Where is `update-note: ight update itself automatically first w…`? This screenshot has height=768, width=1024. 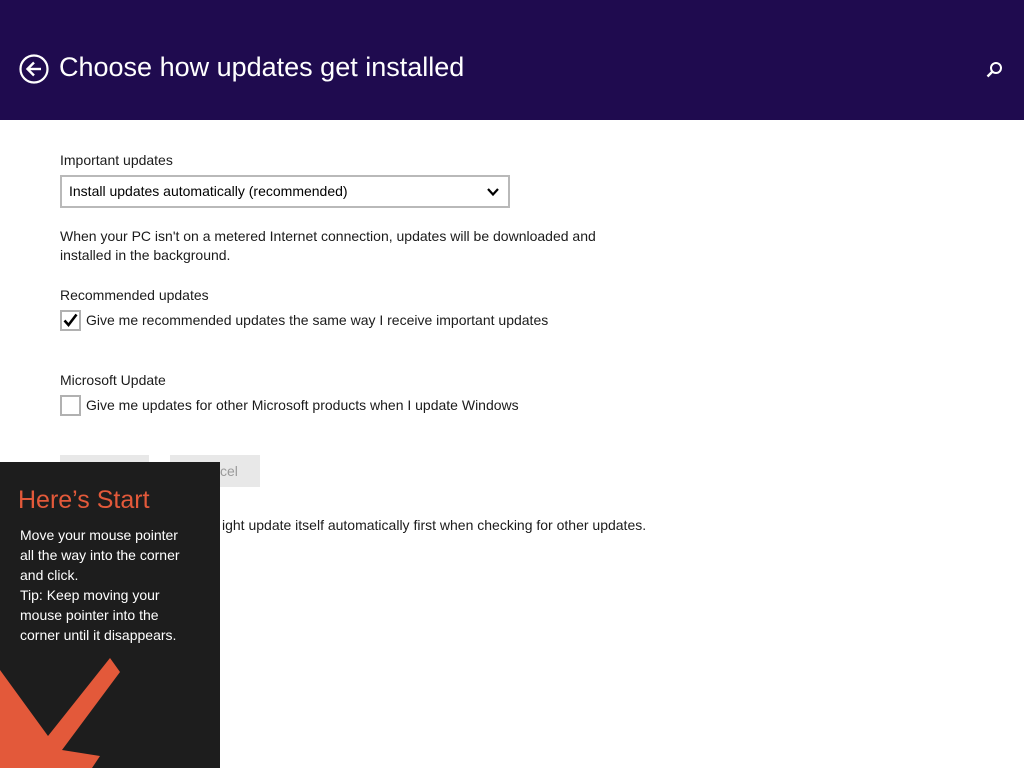 update-note: ight update itself automatically first w… is located at coordinates (434, 525).